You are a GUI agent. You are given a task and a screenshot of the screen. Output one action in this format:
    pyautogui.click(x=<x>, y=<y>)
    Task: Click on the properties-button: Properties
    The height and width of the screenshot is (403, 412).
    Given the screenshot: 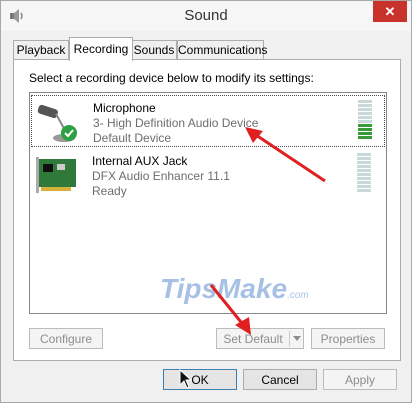 What is the action you would take?
    pyautogui.click(x=348, y=338)
    